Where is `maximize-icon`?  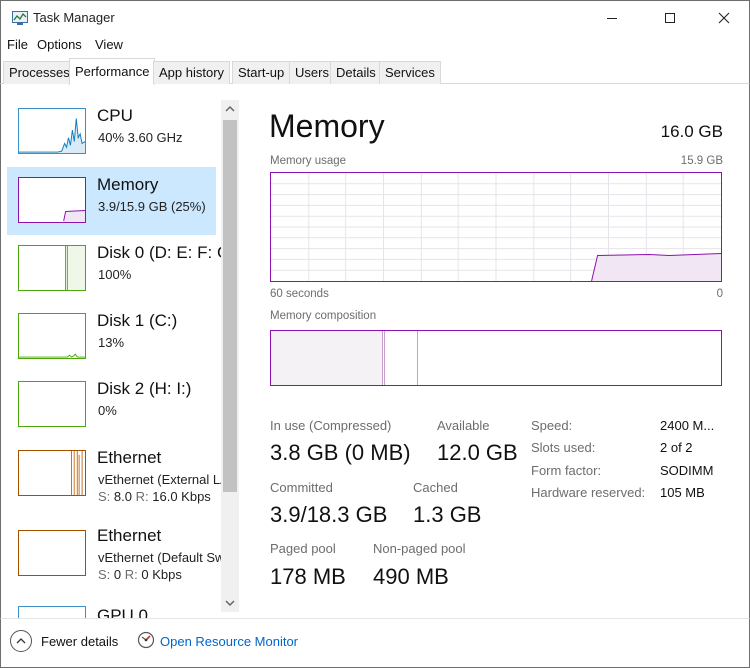 maximize-icon is located at coordinates (670, 17).